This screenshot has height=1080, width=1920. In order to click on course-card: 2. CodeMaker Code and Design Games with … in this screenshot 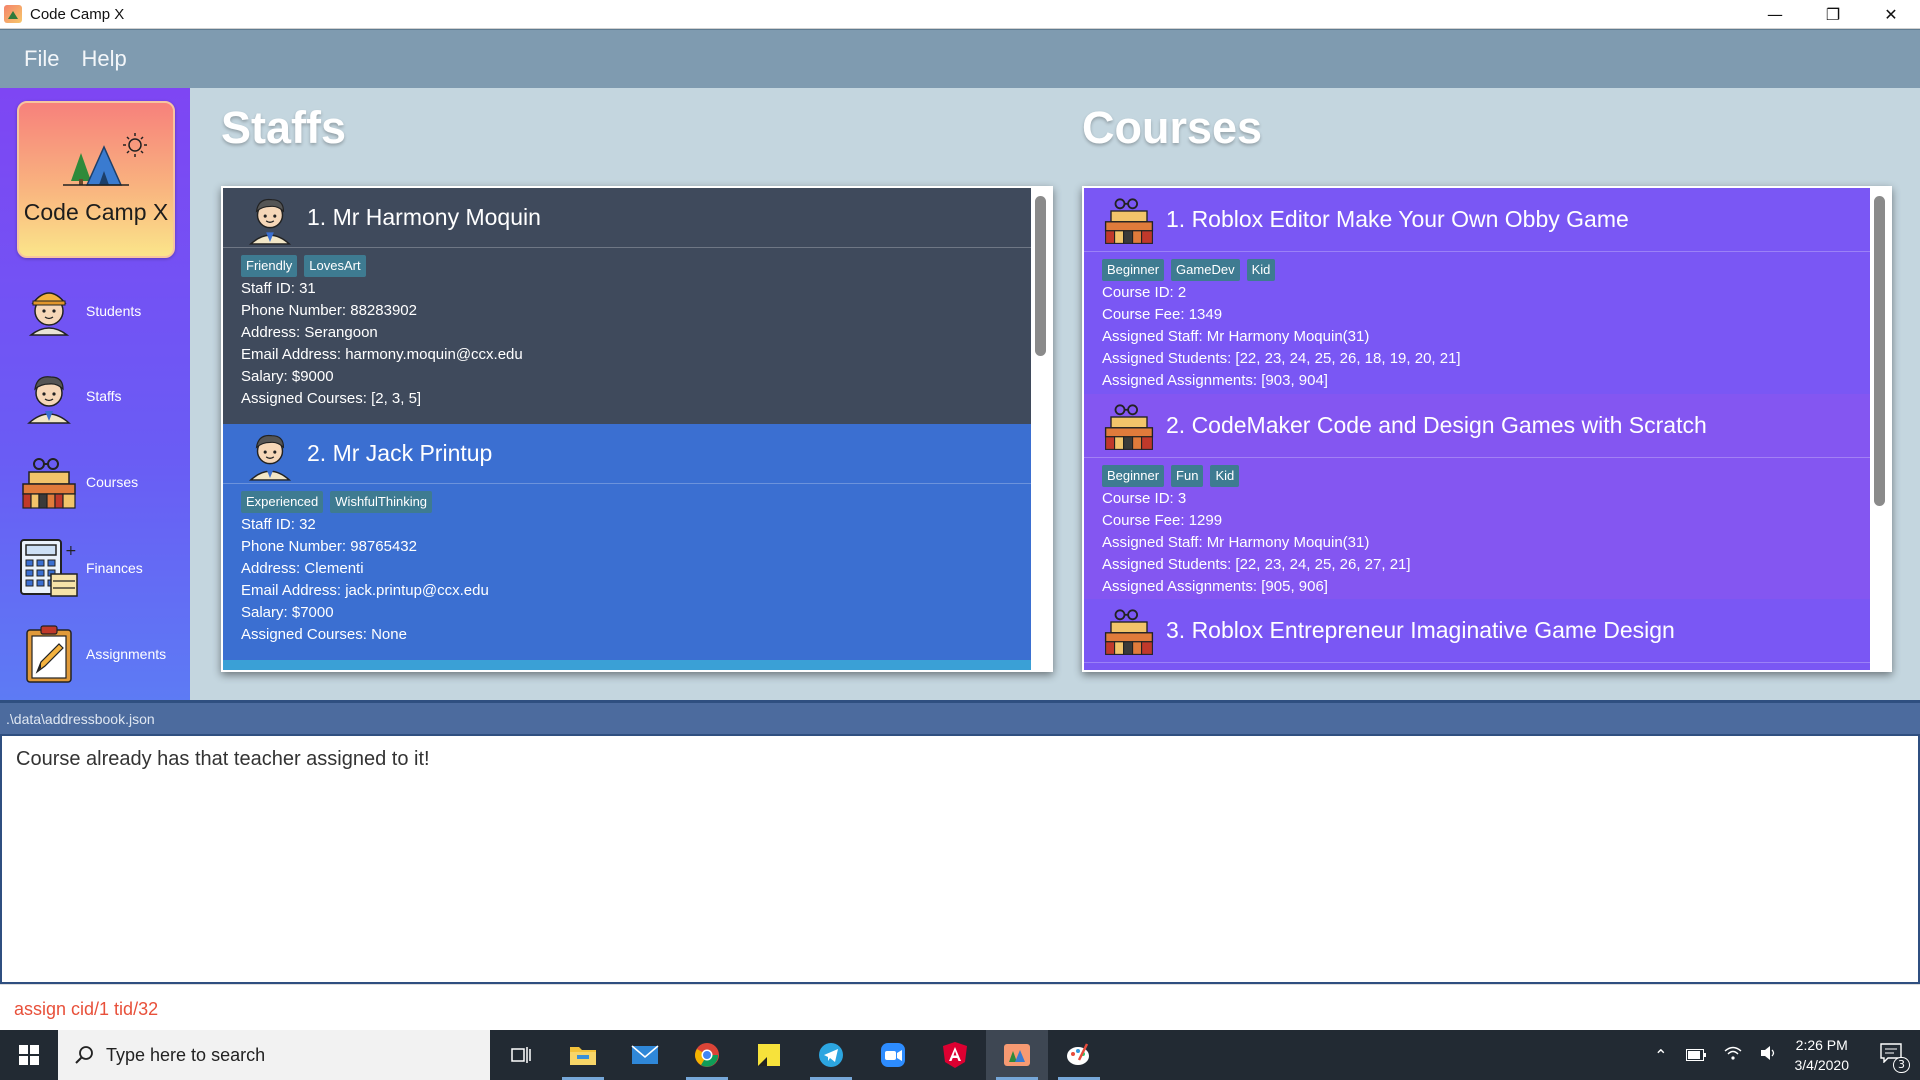, I will do `click(1487, 496)`.